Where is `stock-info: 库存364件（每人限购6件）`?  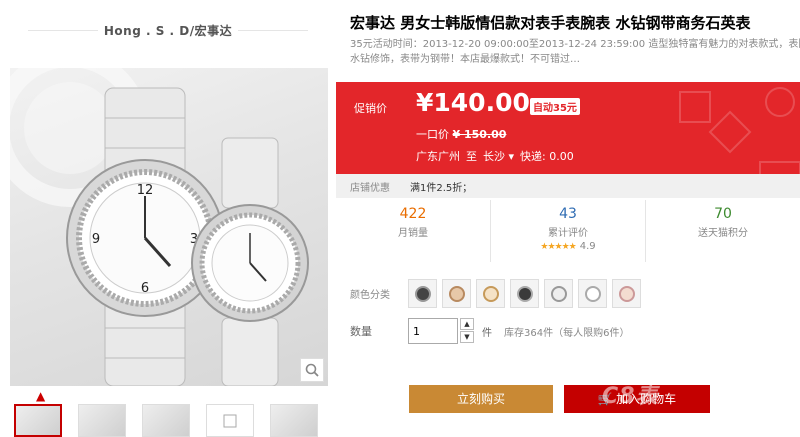
stock-info: 库存364件（每人限购6件） is located at coordinates (567, 333).